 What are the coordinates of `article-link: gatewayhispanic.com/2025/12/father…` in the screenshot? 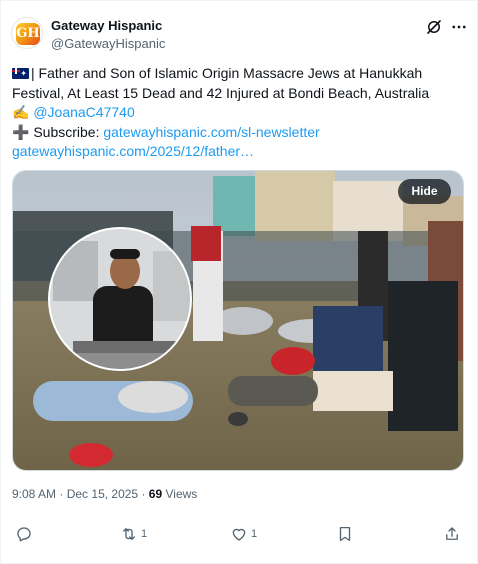 It's located at (133, 151).